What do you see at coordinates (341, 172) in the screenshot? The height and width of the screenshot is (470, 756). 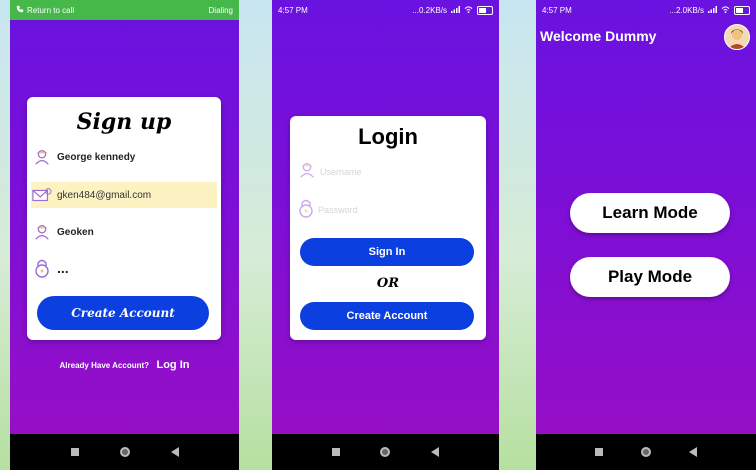 I see `username-placeholder: Username` at bounding box center [341, 172].